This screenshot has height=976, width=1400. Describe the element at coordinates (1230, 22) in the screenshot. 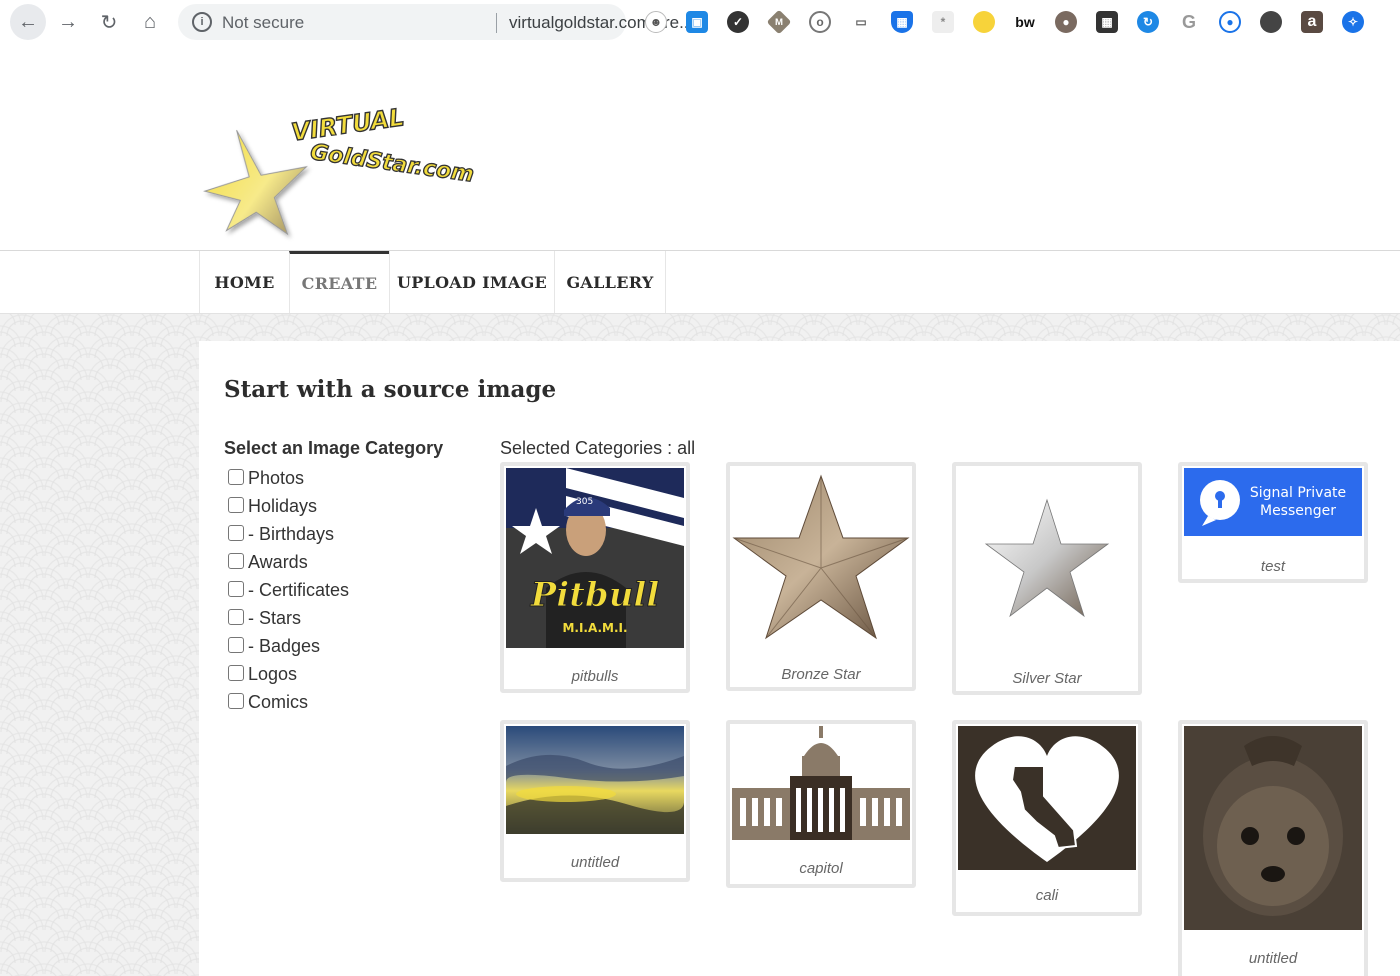

I see `lock-ext-icon: ●` at that location.